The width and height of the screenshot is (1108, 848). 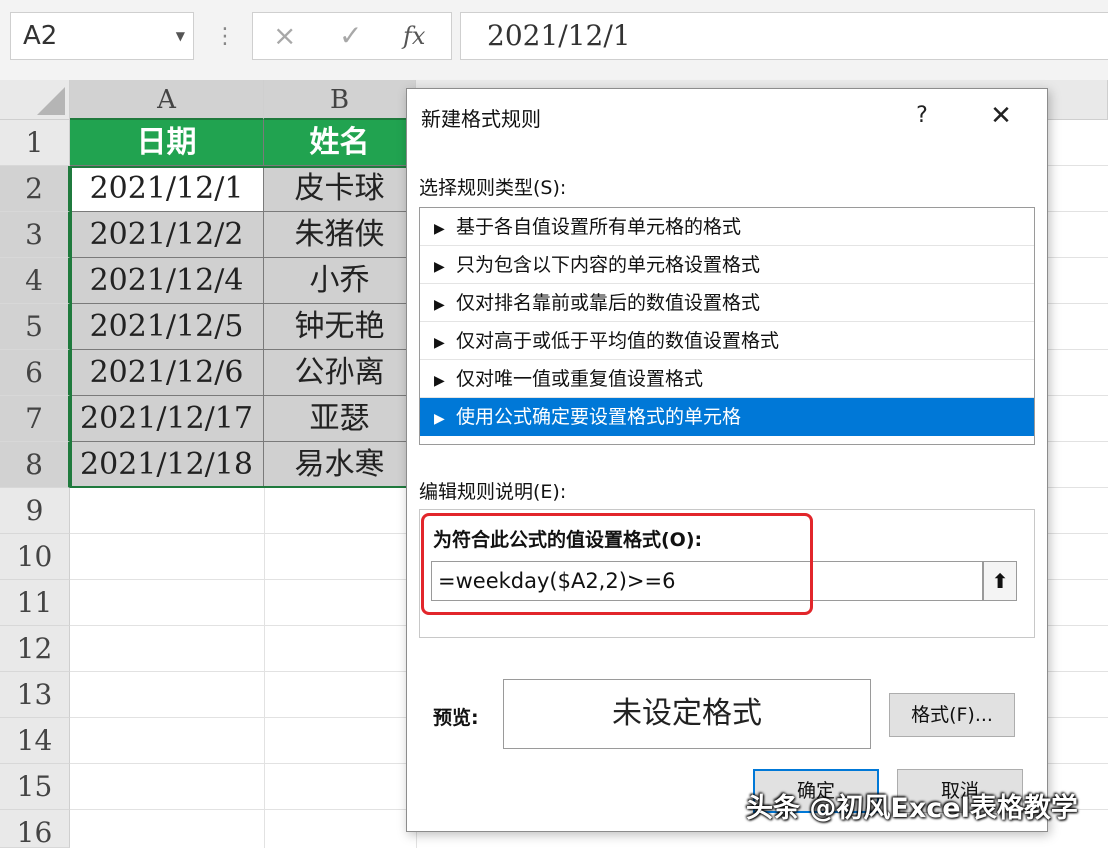 What do you see at coordinates (35, 419) in the screenshot?
I see `row-header-7: 7` at bounding box center [35, 419].